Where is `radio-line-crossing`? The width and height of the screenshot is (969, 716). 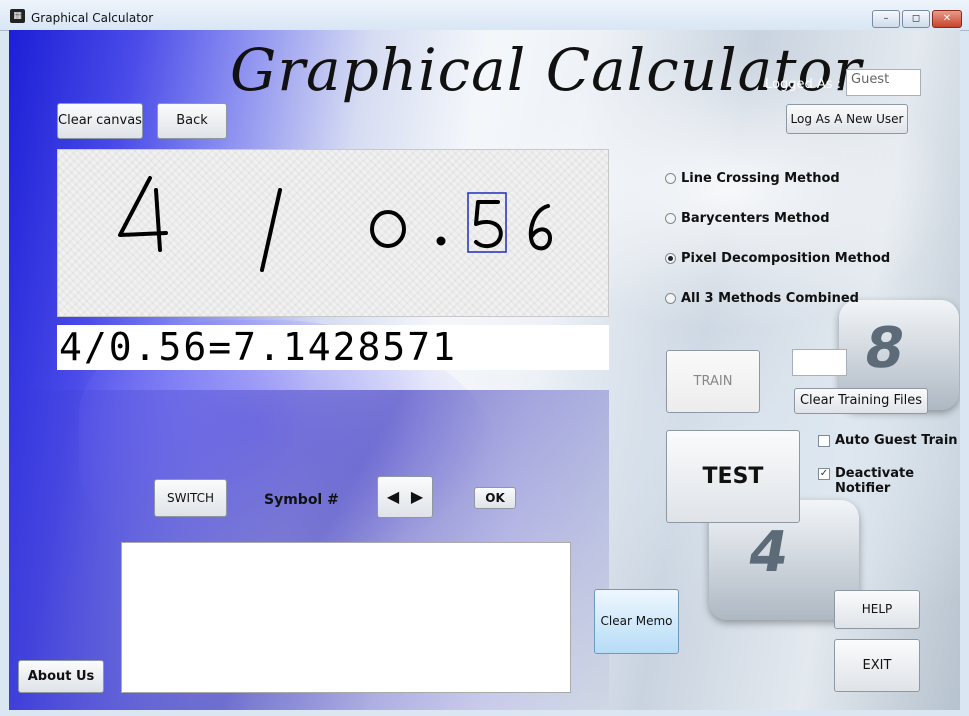
radio-line-crossing is located at coordinates (670, 178).